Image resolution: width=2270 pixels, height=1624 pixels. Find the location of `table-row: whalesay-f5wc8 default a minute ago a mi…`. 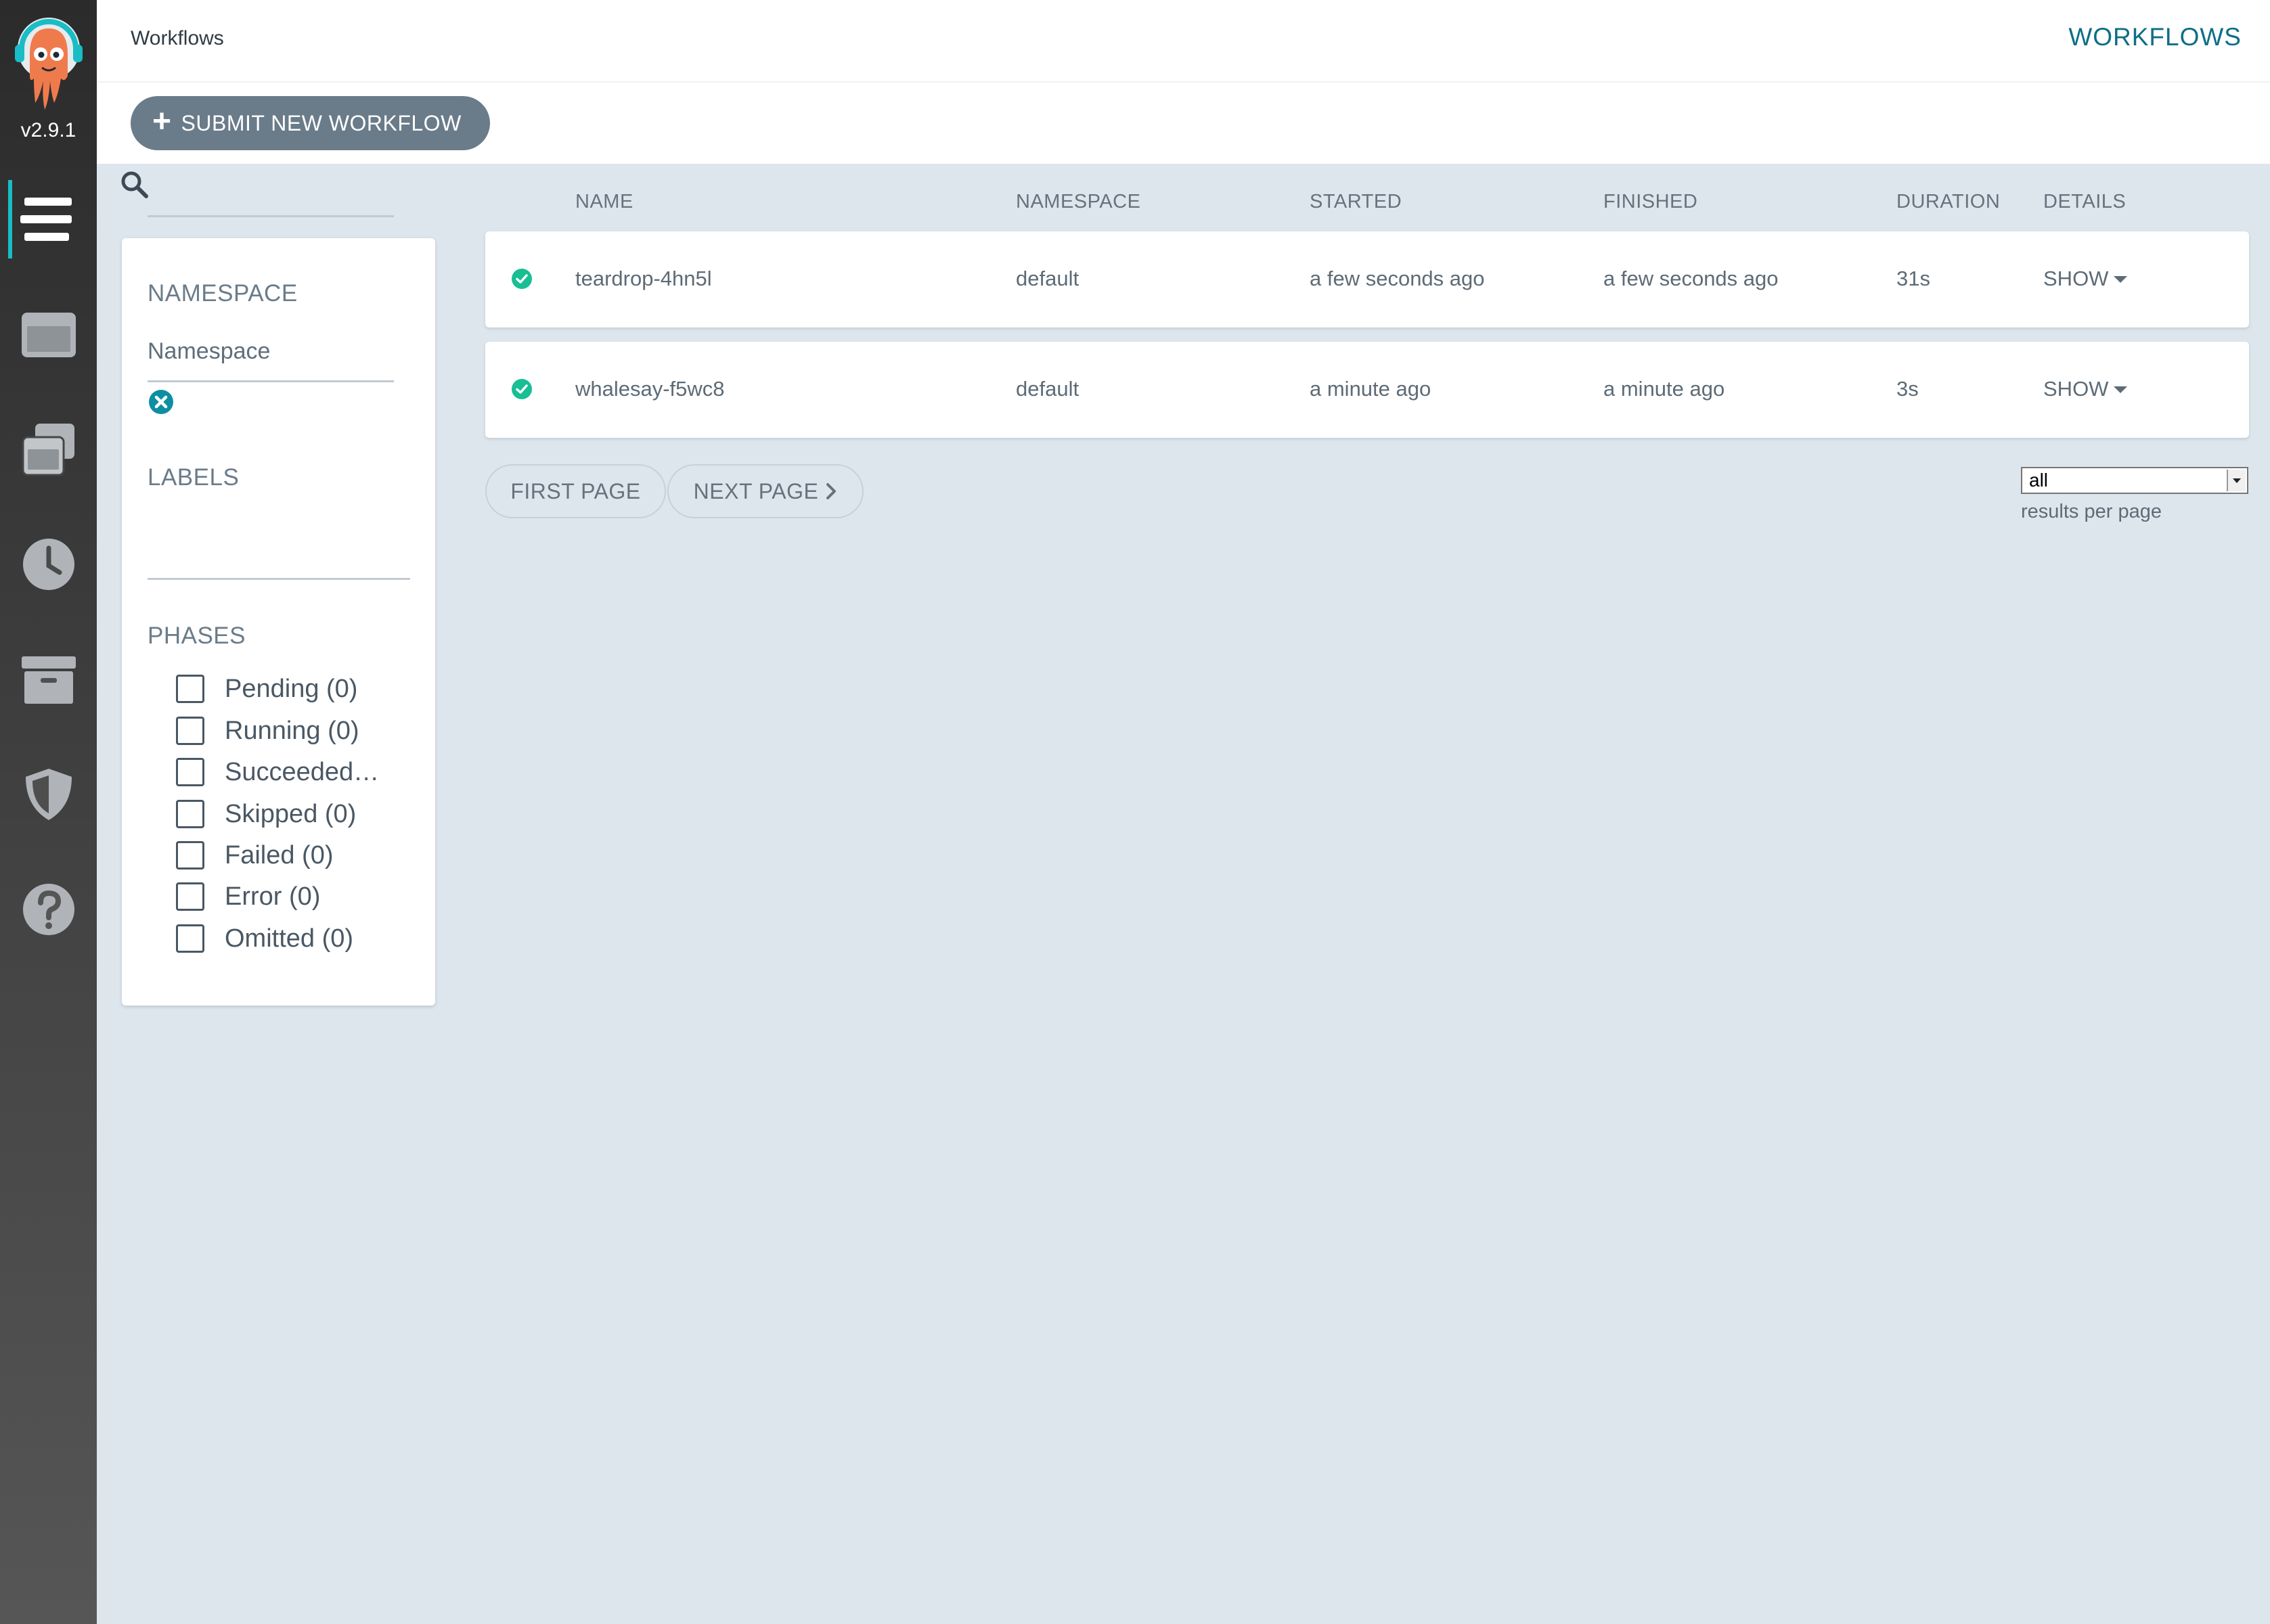

table-row: whalesay-f5wc8 default a minute ago a mi… is located at coordinates (1367, 390).